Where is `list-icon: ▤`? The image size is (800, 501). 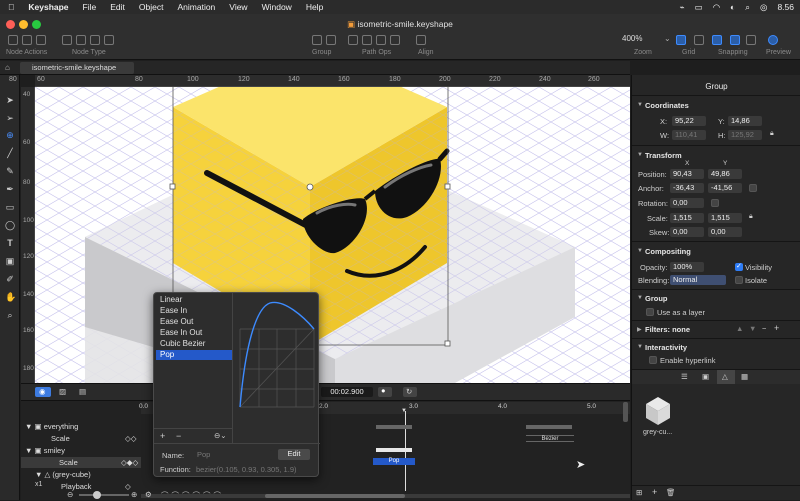 list-icon: ▤ is located at coordinates (82, 391).